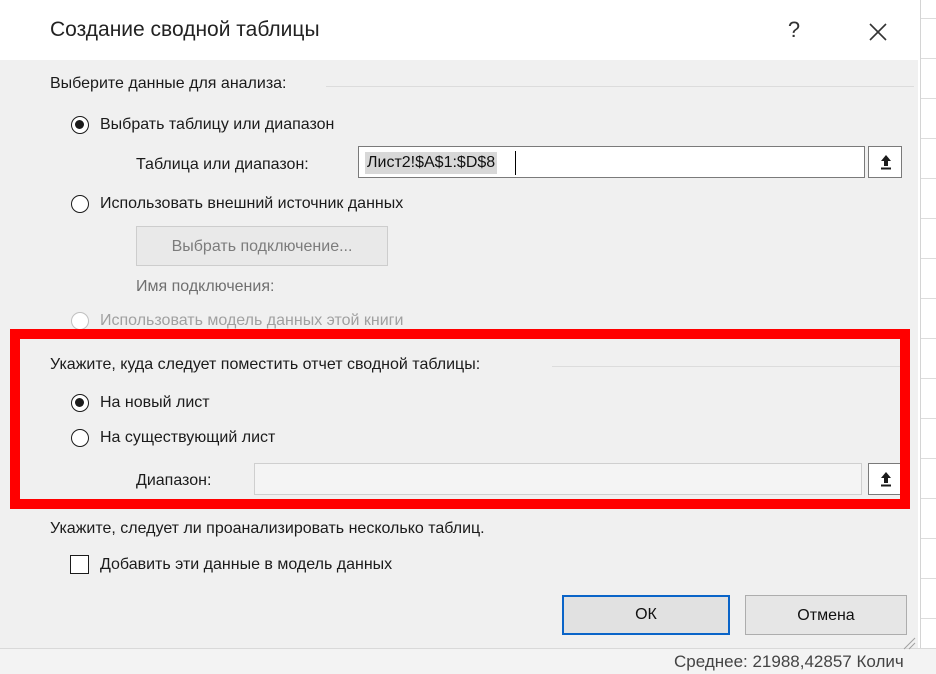 This screenshot has height=674, width=936. What do you see at coordinates (79, 564) in the screenshot?
I see `add-to-data-model-checkbox` at bounding box center [79, 564].